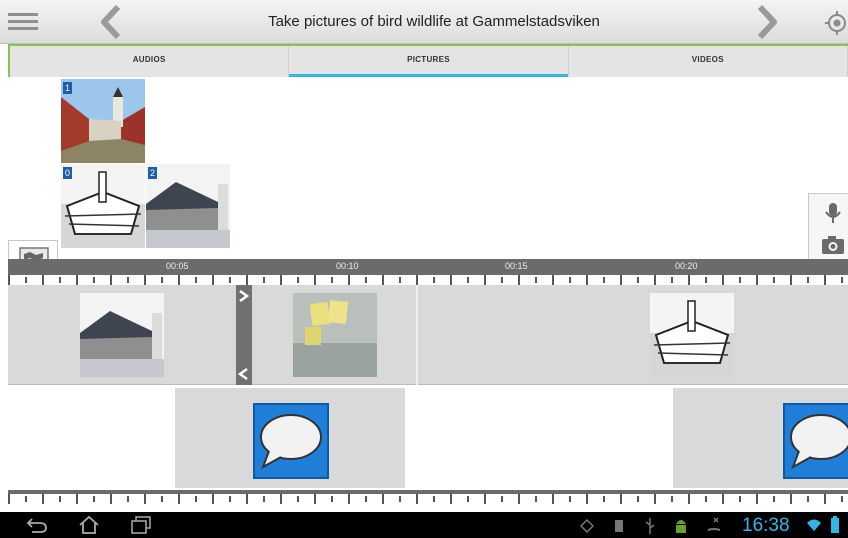 The width and height of the screenshot is (848, 538). What do you see at coordinates (111, 22) in the screenshot?
I see `previous-arrow-icon` at bounding box center [111, 22].